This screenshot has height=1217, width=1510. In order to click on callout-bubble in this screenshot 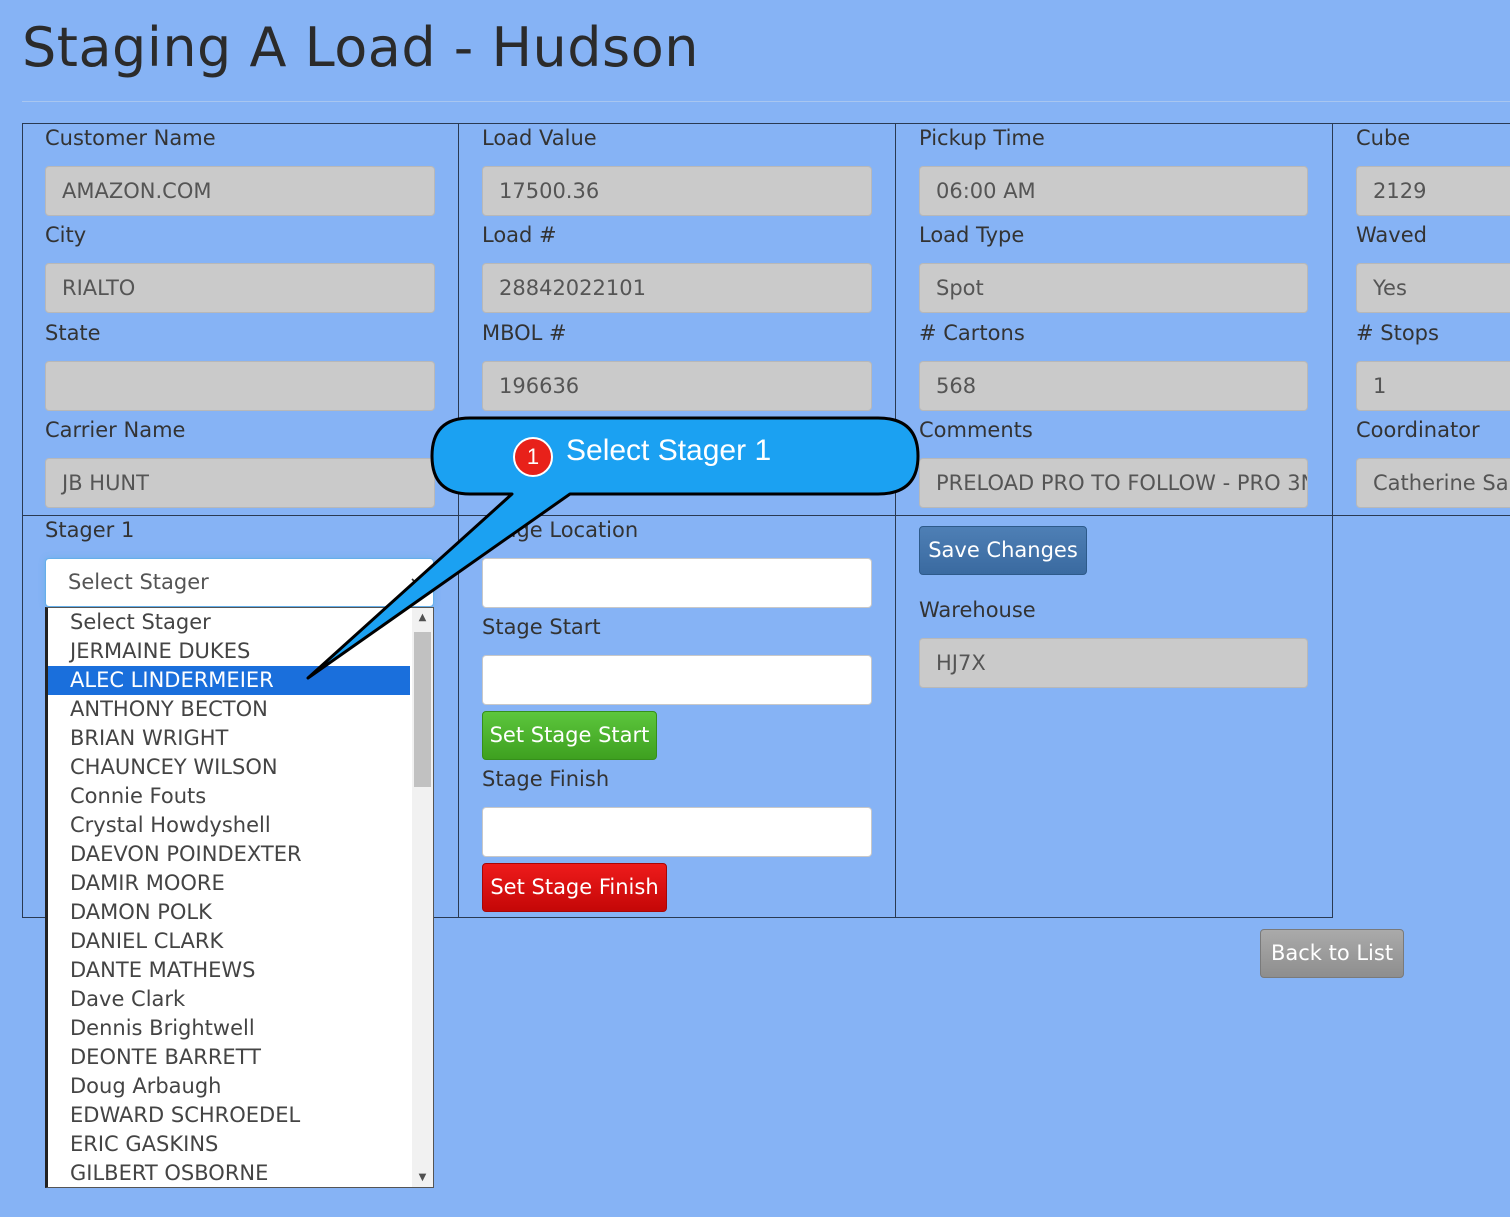, I will do `click(613, 548)`.